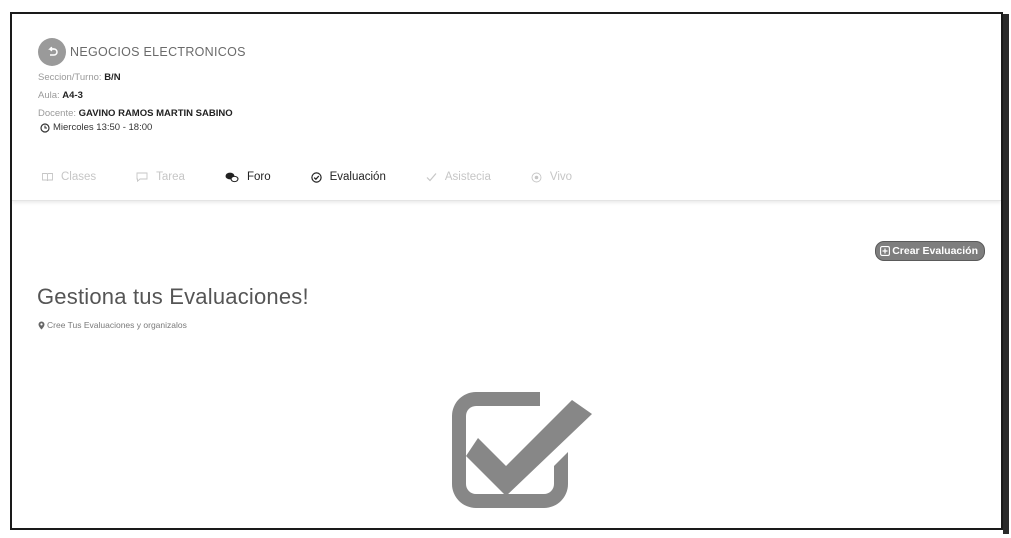 This screenshot has width=1011, height=538. I want to click on plus-square-icon, so click(885, 251).